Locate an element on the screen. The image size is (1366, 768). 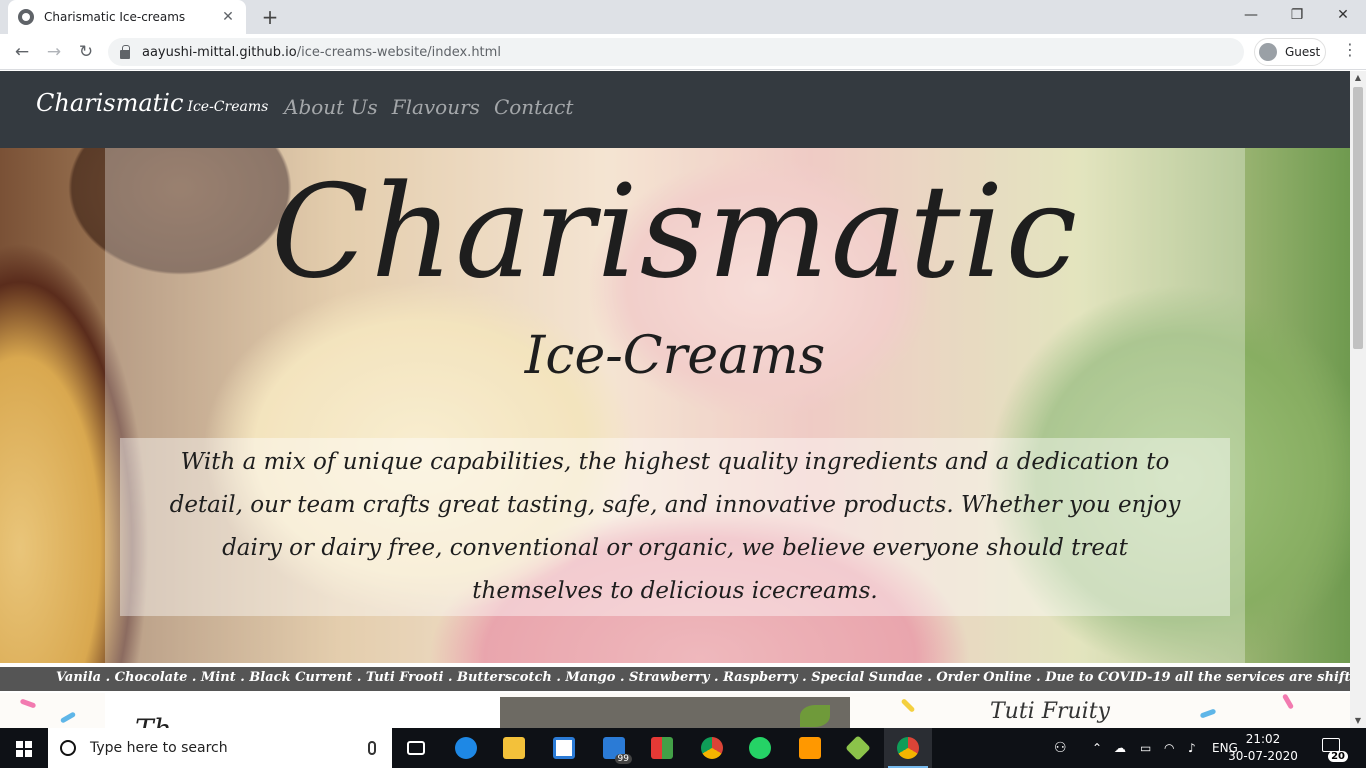
new-tab-button: + is located at coordinates (270, 17).